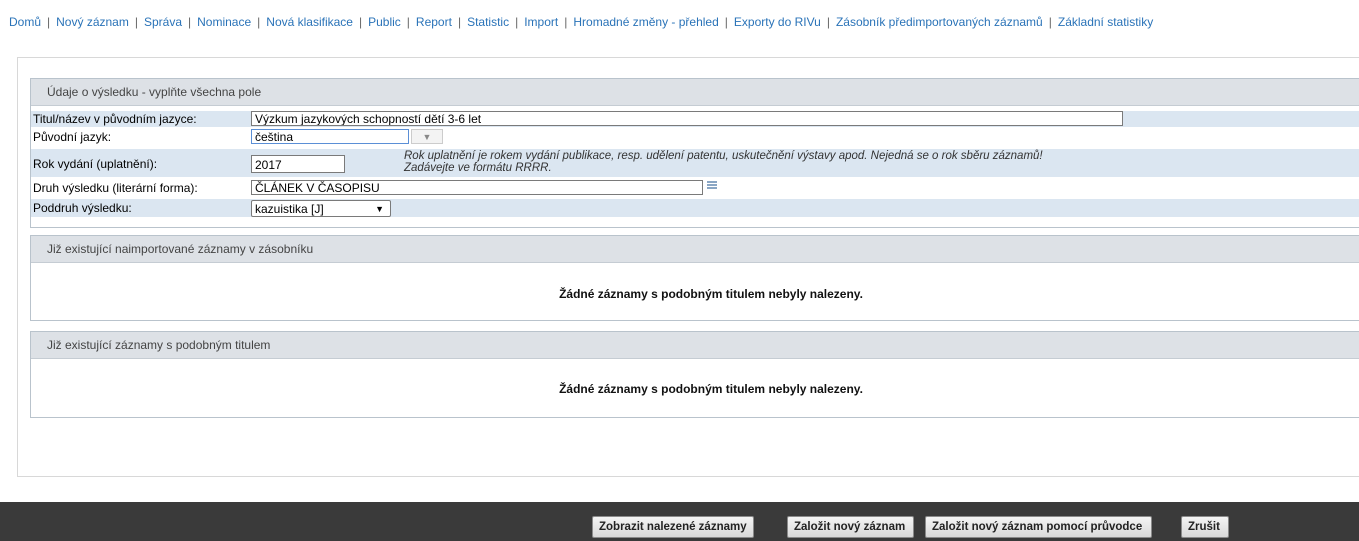 Image resolution: width=1359 pixels, height=541 pixels. What do you see at coordinates (330, 136) in the screenshot?
I see `language-input: čeština` at bounding box center [330, 136].